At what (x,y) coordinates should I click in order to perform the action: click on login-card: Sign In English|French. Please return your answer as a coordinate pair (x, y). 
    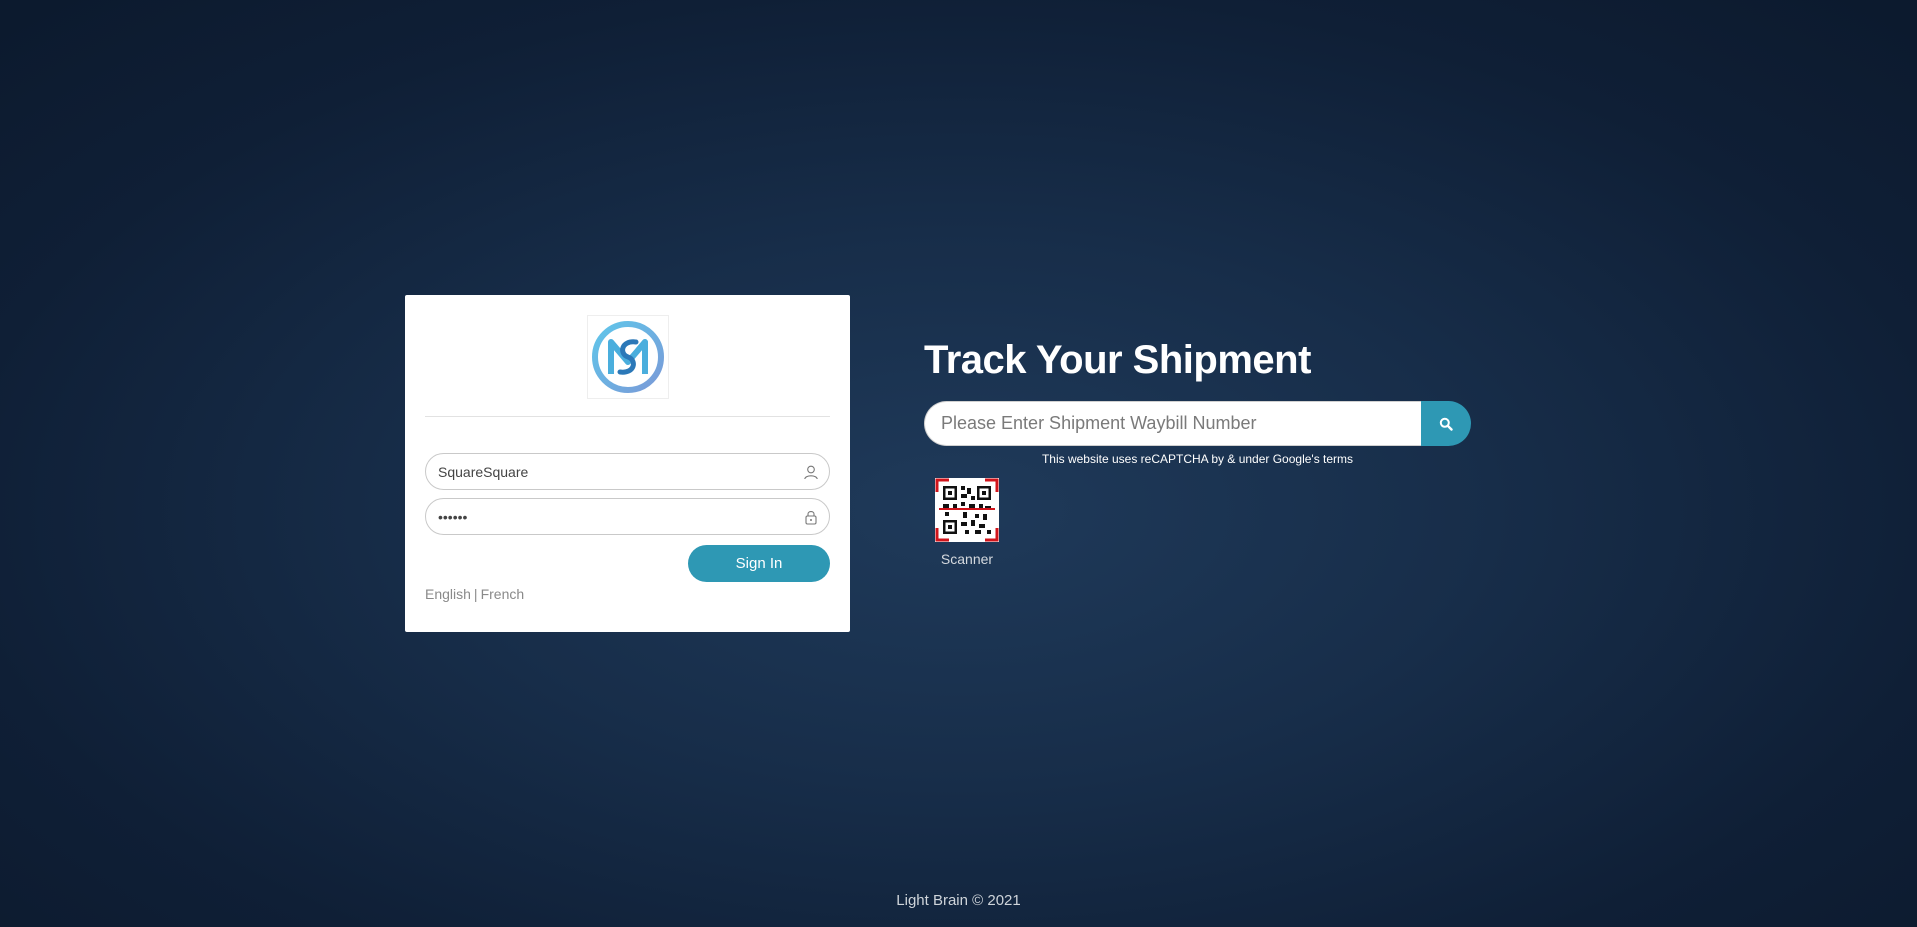
    Looking at the image, I should click on (627, 463).